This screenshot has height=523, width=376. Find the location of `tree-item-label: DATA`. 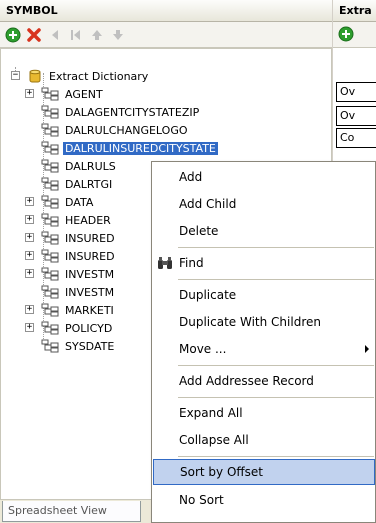

tree-item-label: DATA is located at coordinates (79, 202).